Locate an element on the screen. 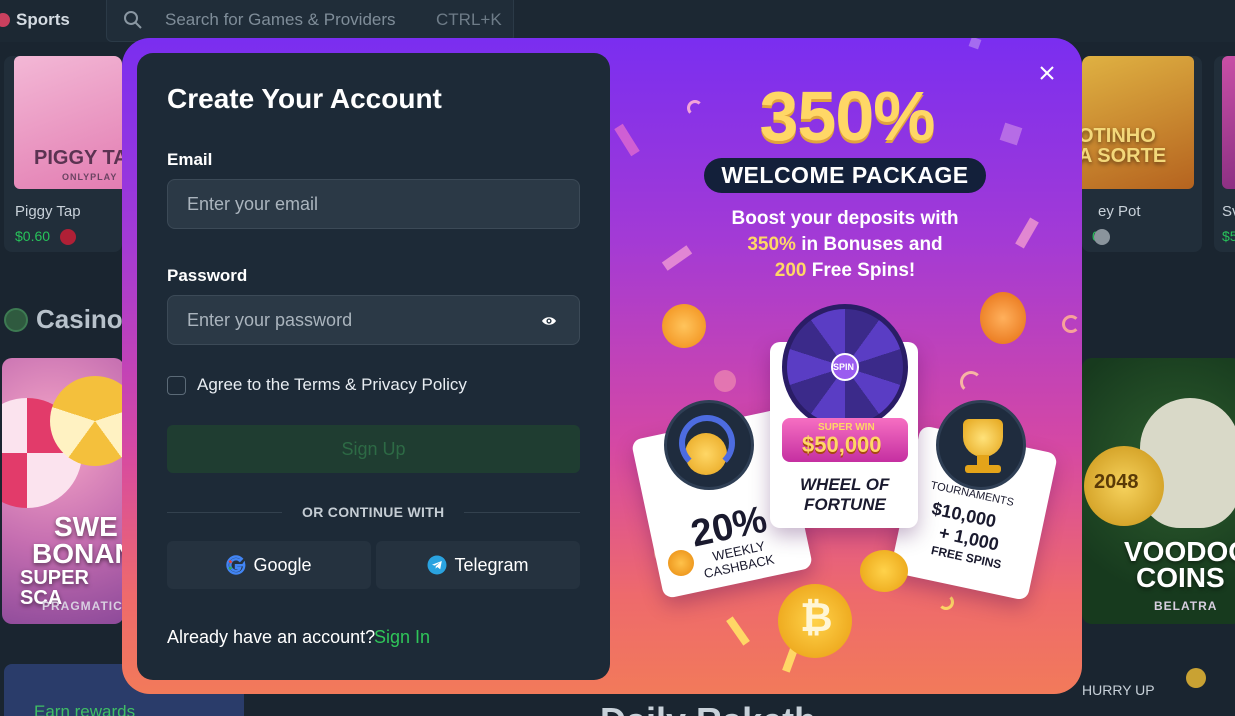  email-input is located at coordinates (373, 204).